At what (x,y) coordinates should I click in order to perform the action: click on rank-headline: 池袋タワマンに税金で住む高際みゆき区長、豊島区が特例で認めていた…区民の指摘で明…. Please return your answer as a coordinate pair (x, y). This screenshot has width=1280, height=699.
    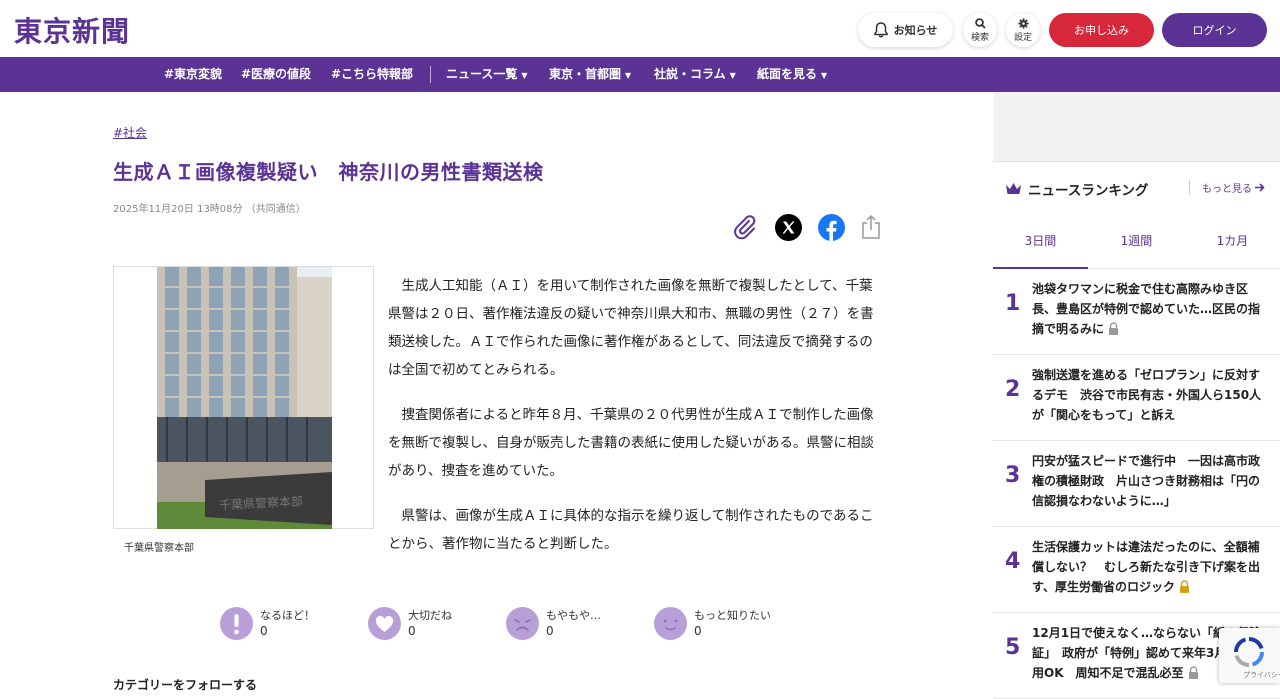
    Looking at the image, I should click on (1150, 309).